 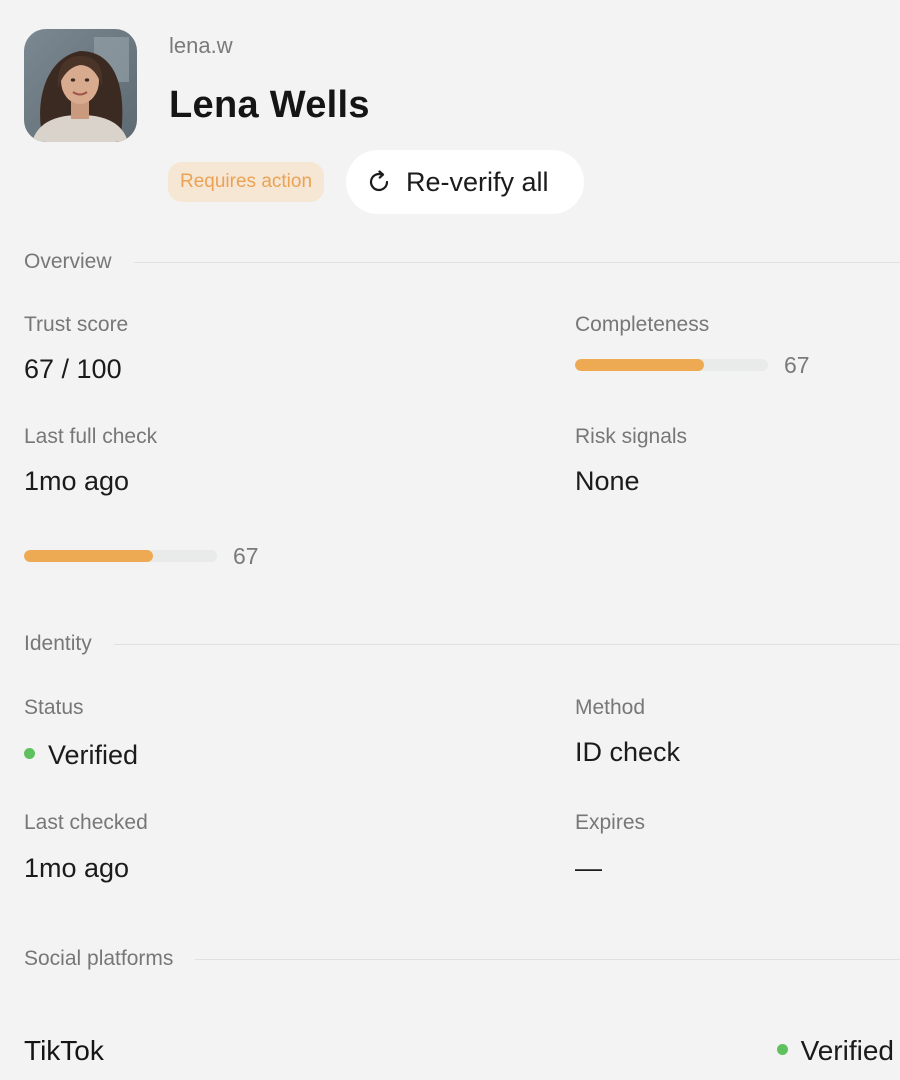 I want to click on risk-signals-value: None, so click(x=607, y=481).